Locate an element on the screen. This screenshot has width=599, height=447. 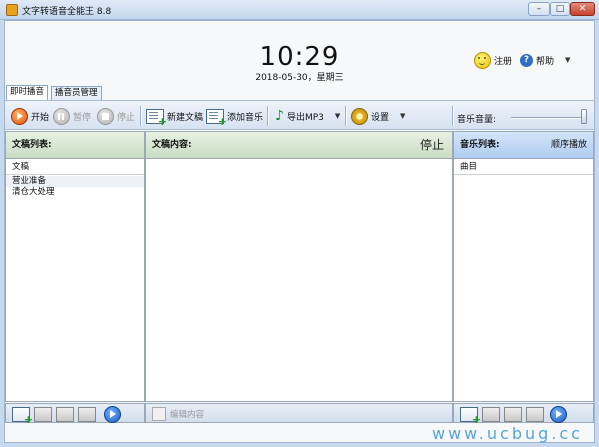
document-content-toolbar: 编辑内容 is located at coordinates (299, 413).